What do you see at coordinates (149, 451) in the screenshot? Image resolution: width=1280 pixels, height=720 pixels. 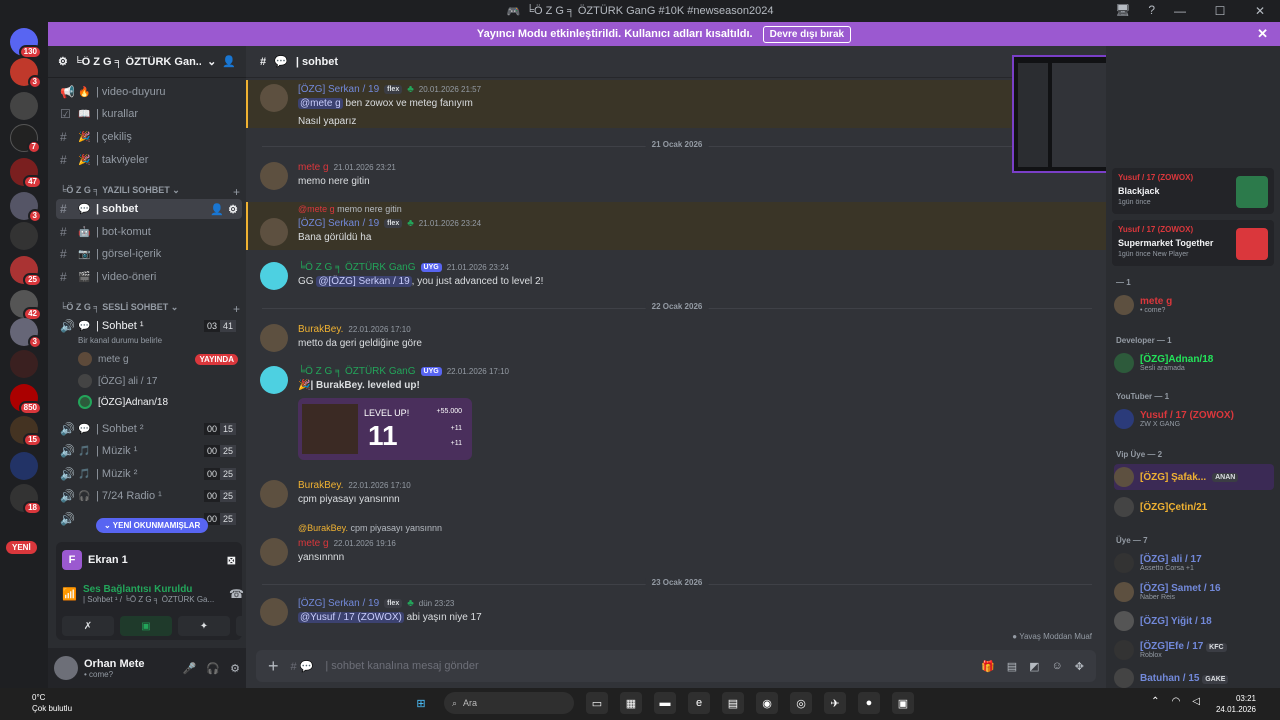 I see `voice-channel-muzik-1: 🔊 🎵 | Müzik ¹ 00 25` at bounding box center [149, 451].